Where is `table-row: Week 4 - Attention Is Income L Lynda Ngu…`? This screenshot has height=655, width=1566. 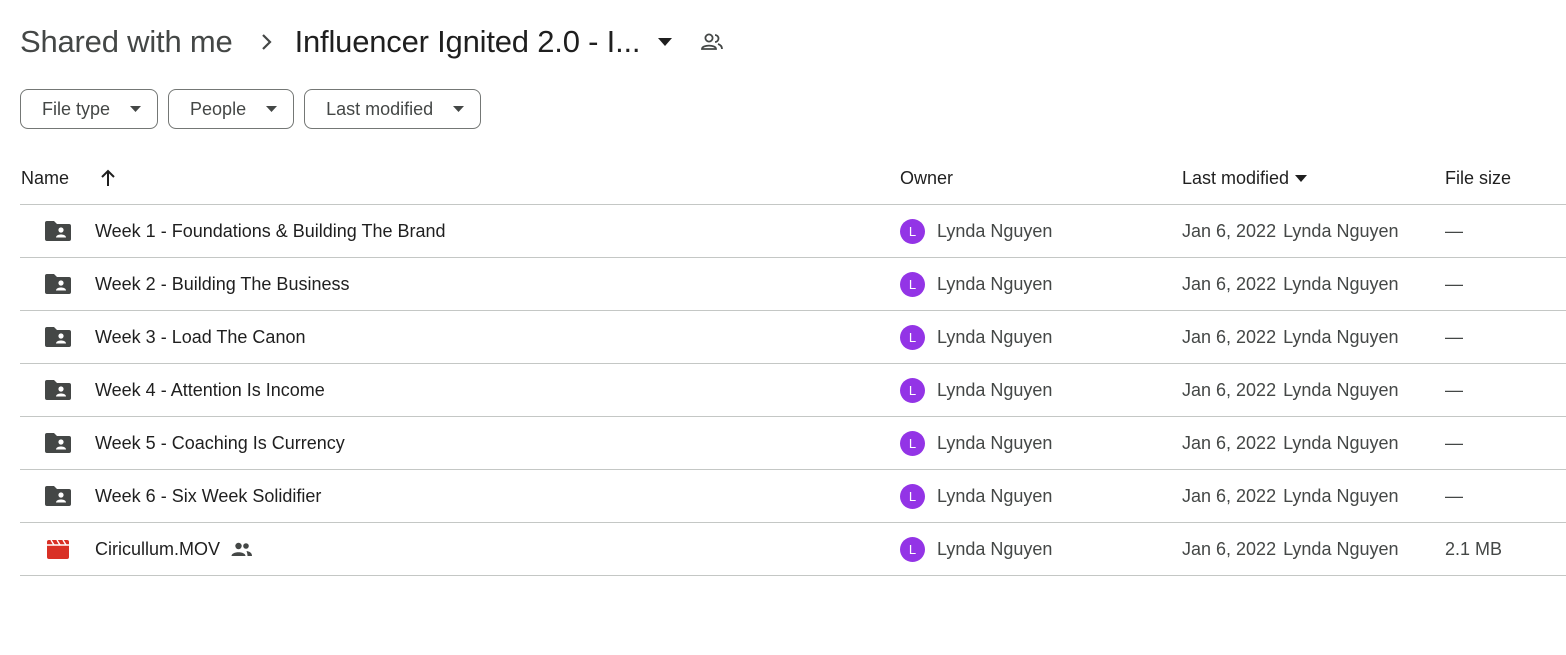 table-row: Week 4 - Attention Is Income L Lynda Ngu… is located at coordinates (793, 390).